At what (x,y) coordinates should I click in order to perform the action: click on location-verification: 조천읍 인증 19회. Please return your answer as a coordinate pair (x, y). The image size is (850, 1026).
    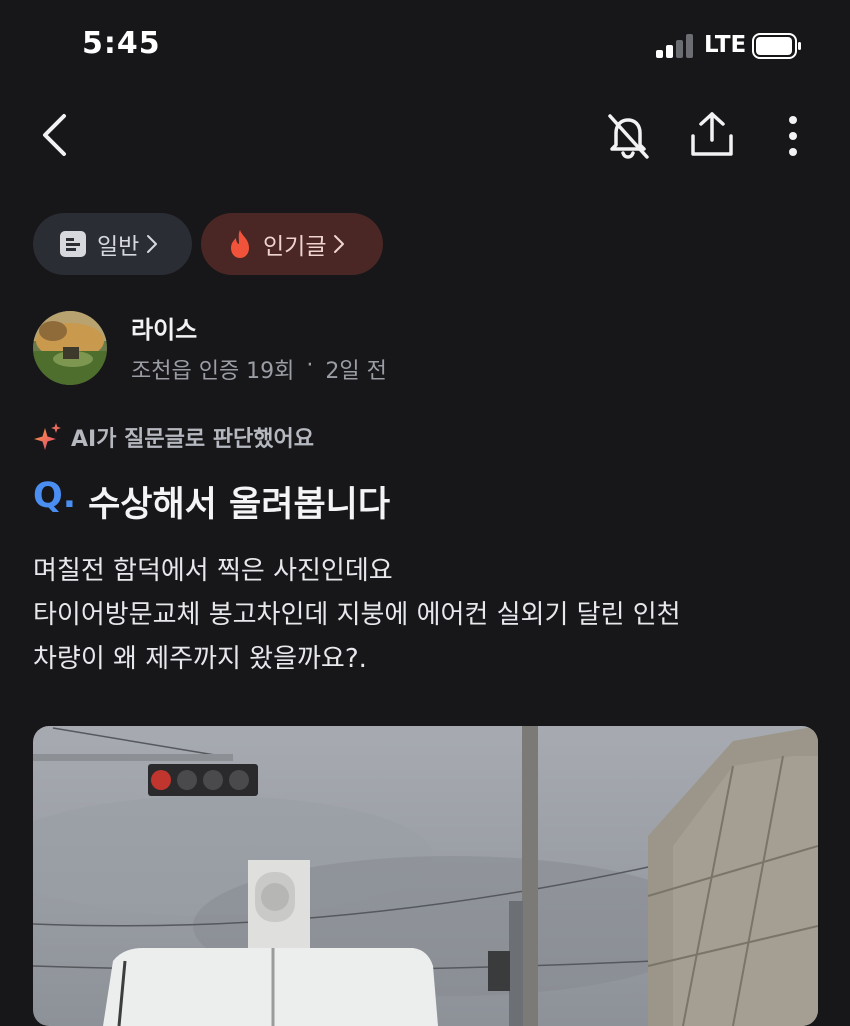
    Looking at the image, I should click on (213, 371).